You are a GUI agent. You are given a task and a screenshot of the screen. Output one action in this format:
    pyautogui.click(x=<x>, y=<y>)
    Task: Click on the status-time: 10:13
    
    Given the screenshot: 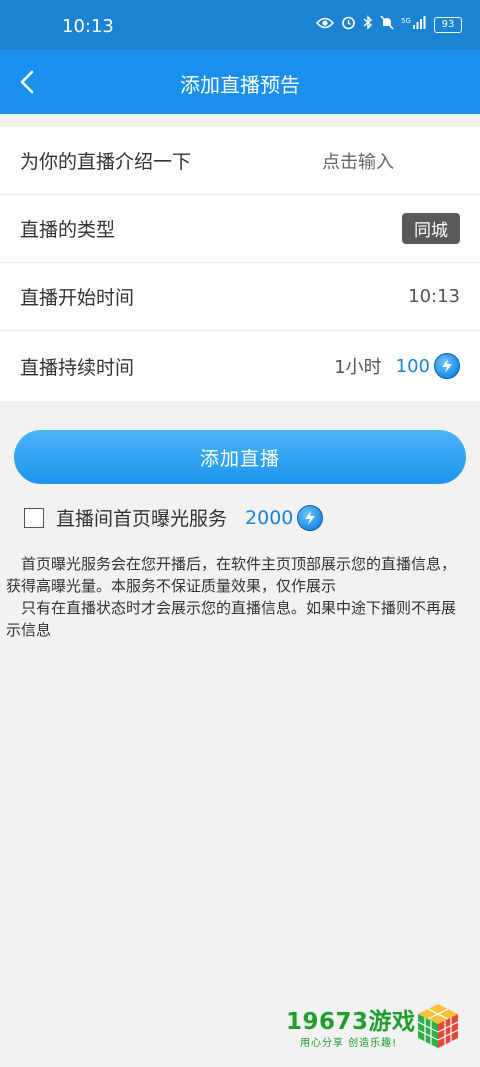 What is the action you would take?
    pyautogui.click(x=88, y=26)
    